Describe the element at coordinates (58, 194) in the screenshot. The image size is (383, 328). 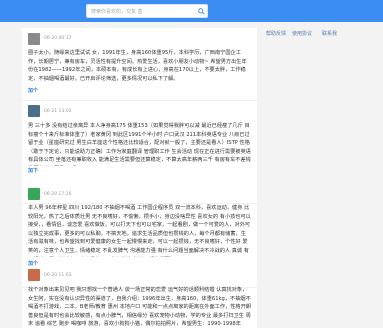
I see `post-time: 06-20 17:26` at that location.